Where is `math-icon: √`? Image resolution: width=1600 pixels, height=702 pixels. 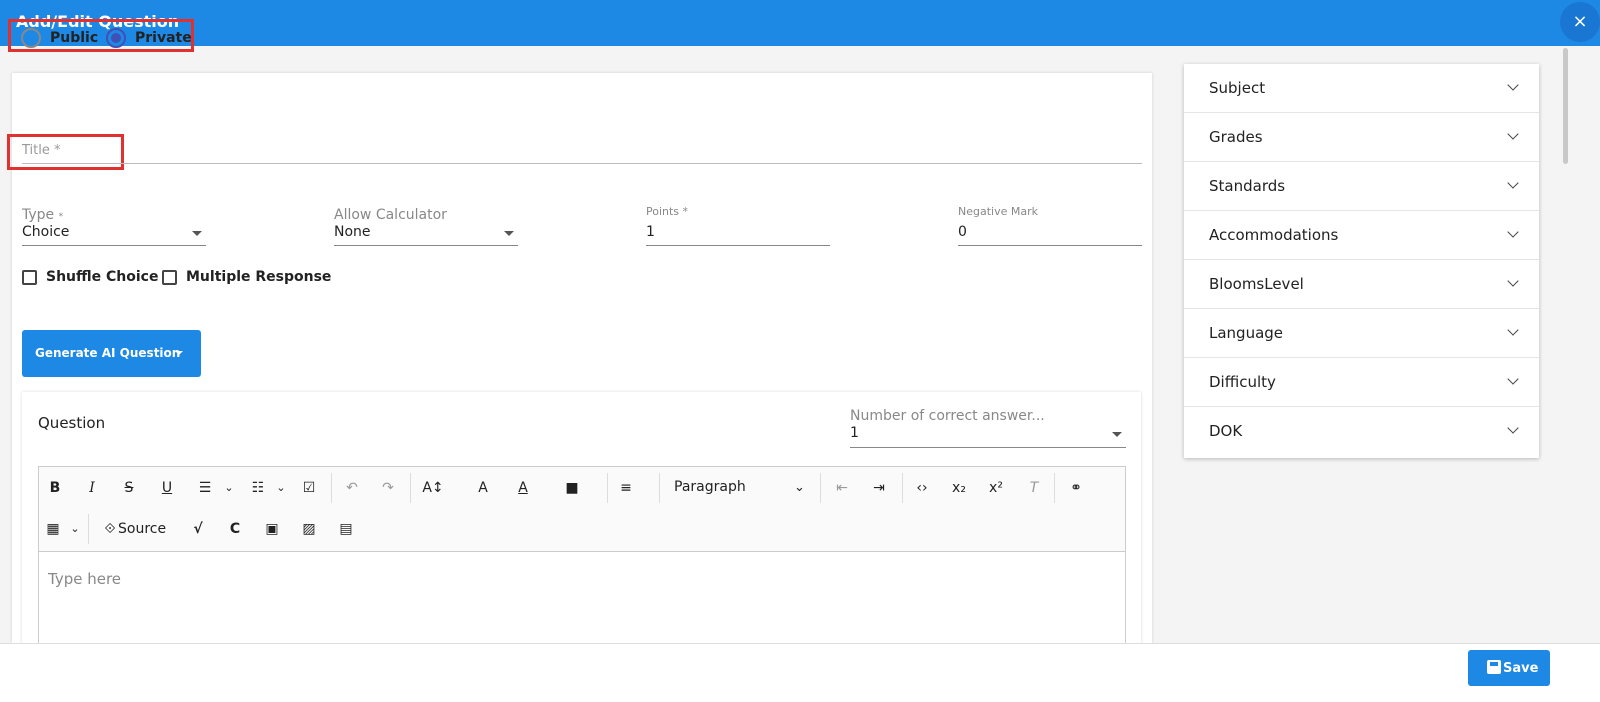
math-icon: √ is located at coordinates (198, 529).